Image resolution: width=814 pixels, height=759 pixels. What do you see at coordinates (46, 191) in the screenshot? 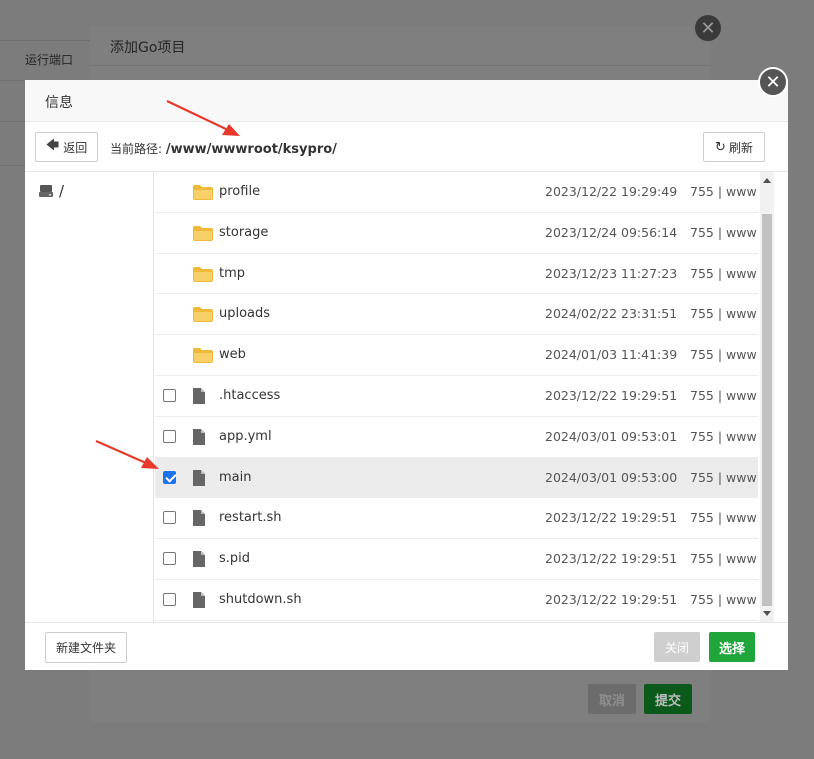
I see `drive-icon` at bounding box center [46, 191].